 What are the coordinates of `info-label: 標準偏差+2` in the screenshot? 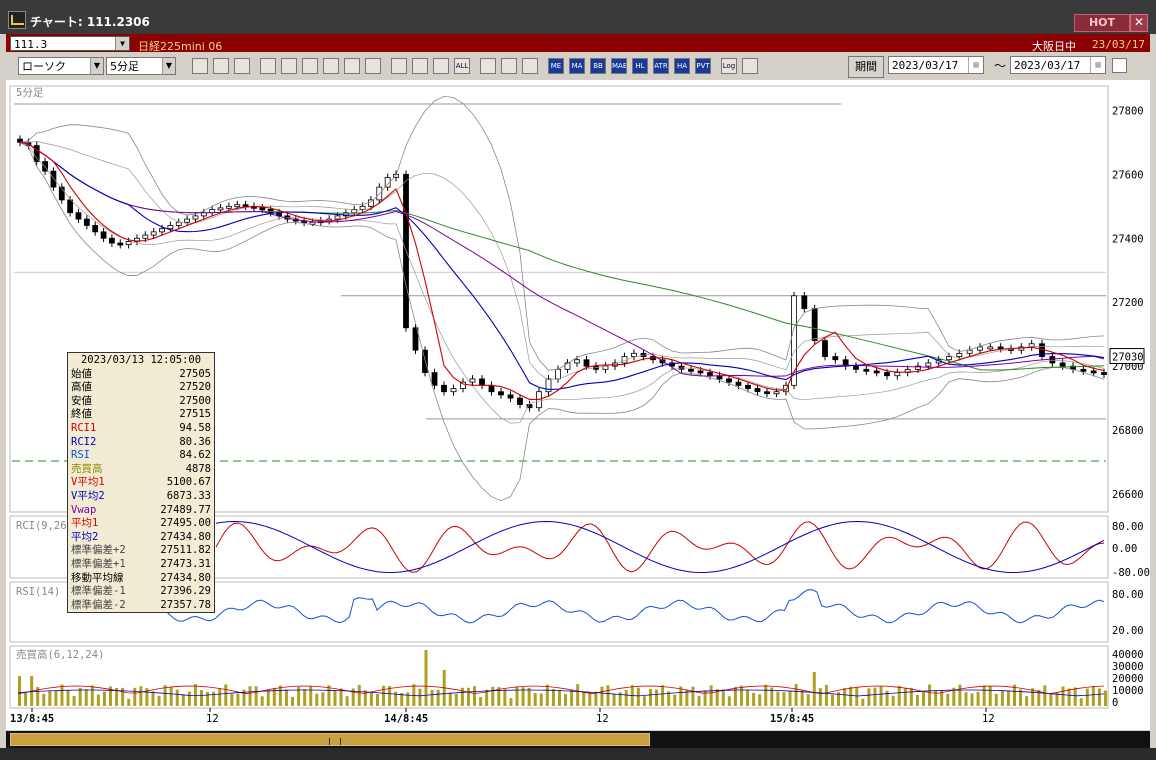 It's located at (98, 550).